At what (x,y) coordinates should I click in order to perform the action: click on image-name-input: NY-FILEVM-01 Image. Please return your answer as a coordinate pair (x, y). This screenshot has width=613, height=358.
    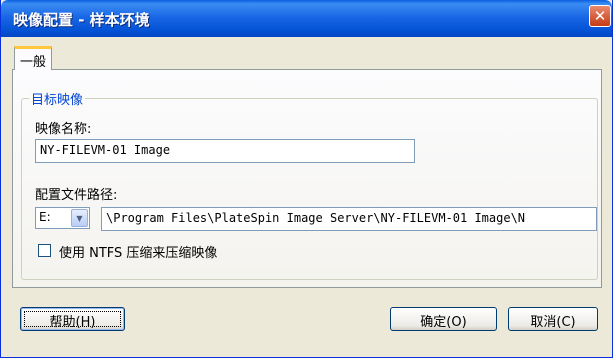
    Looking at the image, I should click on (225, 151).